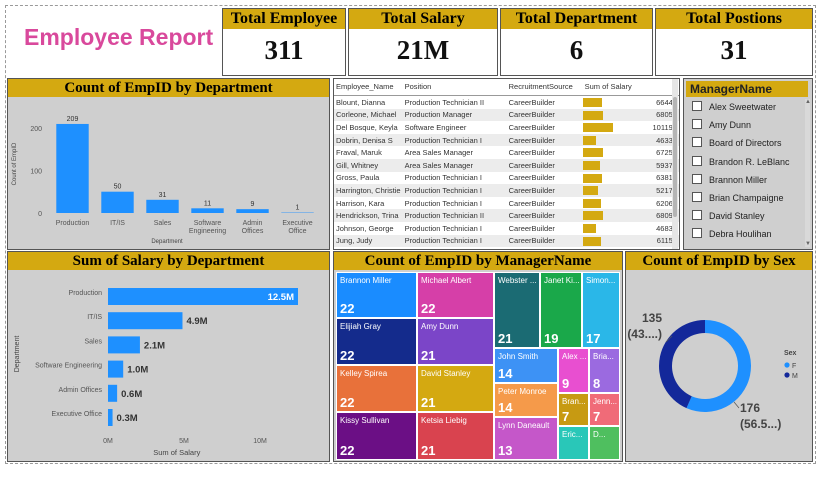 The image size is (838, 481). Describe the element at coordinates (630, 152) in the screenshot. I see `table-cell: 67251` at that location.